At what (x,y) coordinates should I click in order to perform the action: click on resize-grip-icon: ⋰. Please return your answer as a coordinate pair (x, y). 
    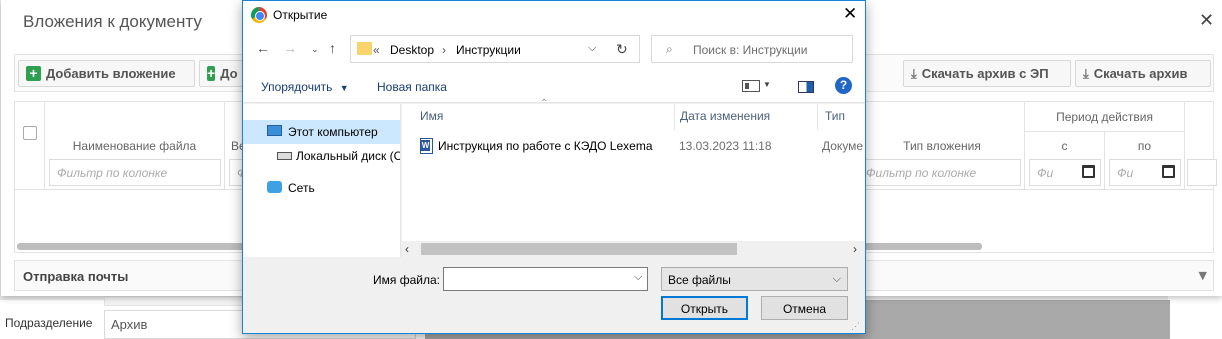
    Looking at the image, I should click on (855, 326).